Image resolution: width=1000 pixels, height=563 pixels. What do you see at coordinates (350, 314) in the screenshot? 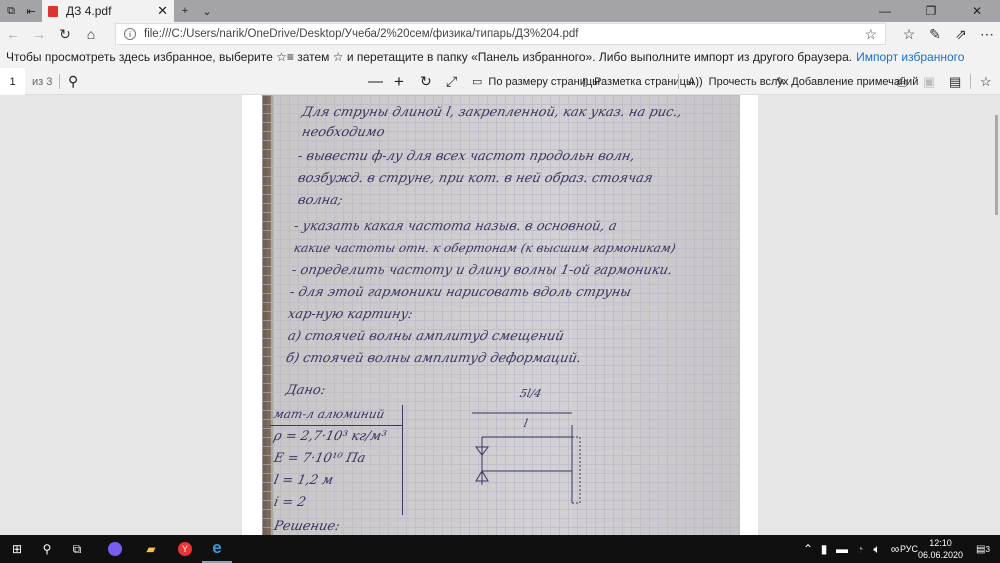
I see `doc-line: хар-ную картину:` at bounding box center [350, 314].